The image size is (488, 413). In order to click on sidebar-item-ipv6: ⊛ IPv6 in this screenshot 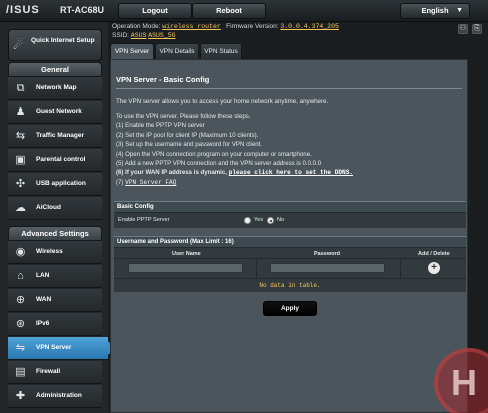, I will do `click(55, 324)`.